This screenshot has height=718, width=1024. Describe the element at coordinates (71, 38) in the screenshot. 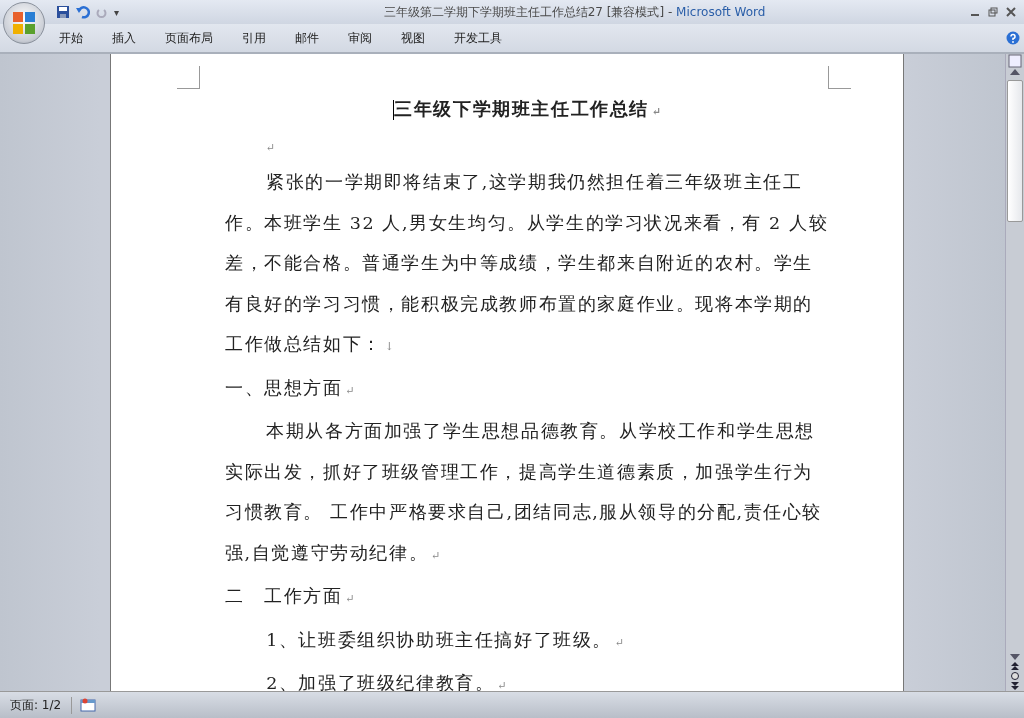

I see `ribbon-tab: 开始` at that location.